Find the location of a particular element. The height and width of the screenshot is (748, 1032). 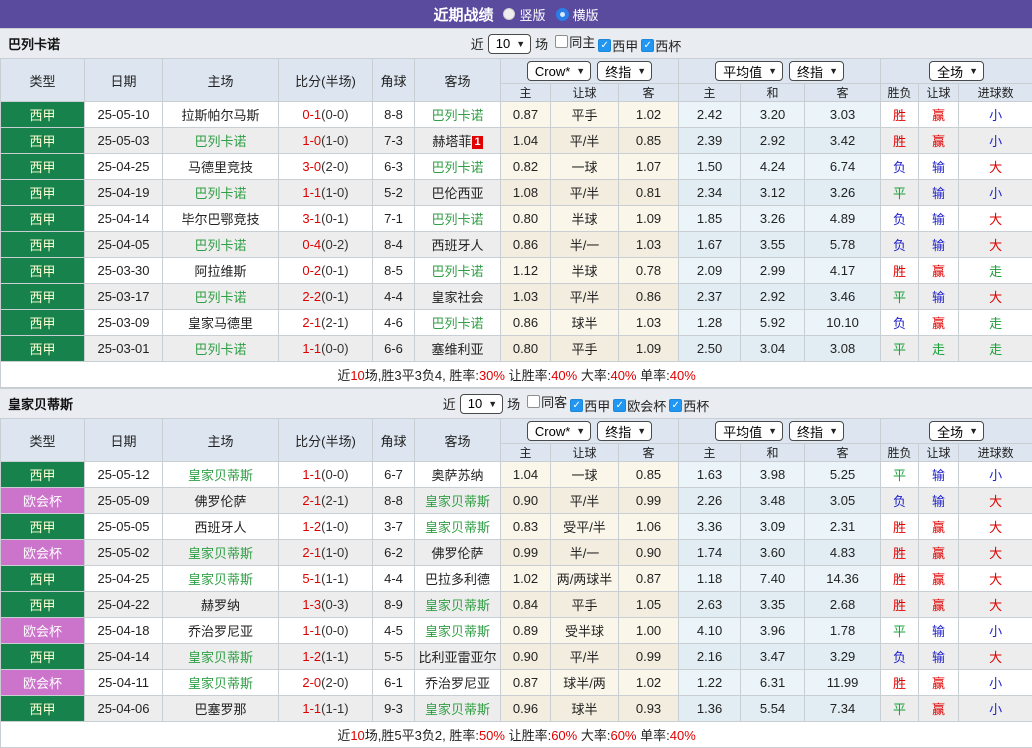

away-team-link: 皇家社会 is located at coordinates (457, 297).